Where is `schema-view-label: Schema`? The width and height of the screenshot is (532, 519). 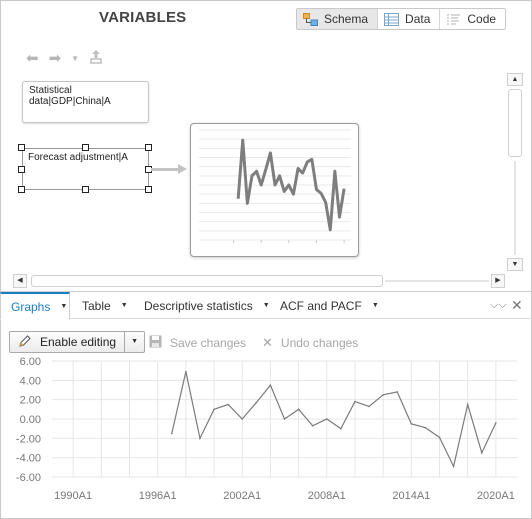 schema-view-label: Schema is located at coordinates (346, 19).